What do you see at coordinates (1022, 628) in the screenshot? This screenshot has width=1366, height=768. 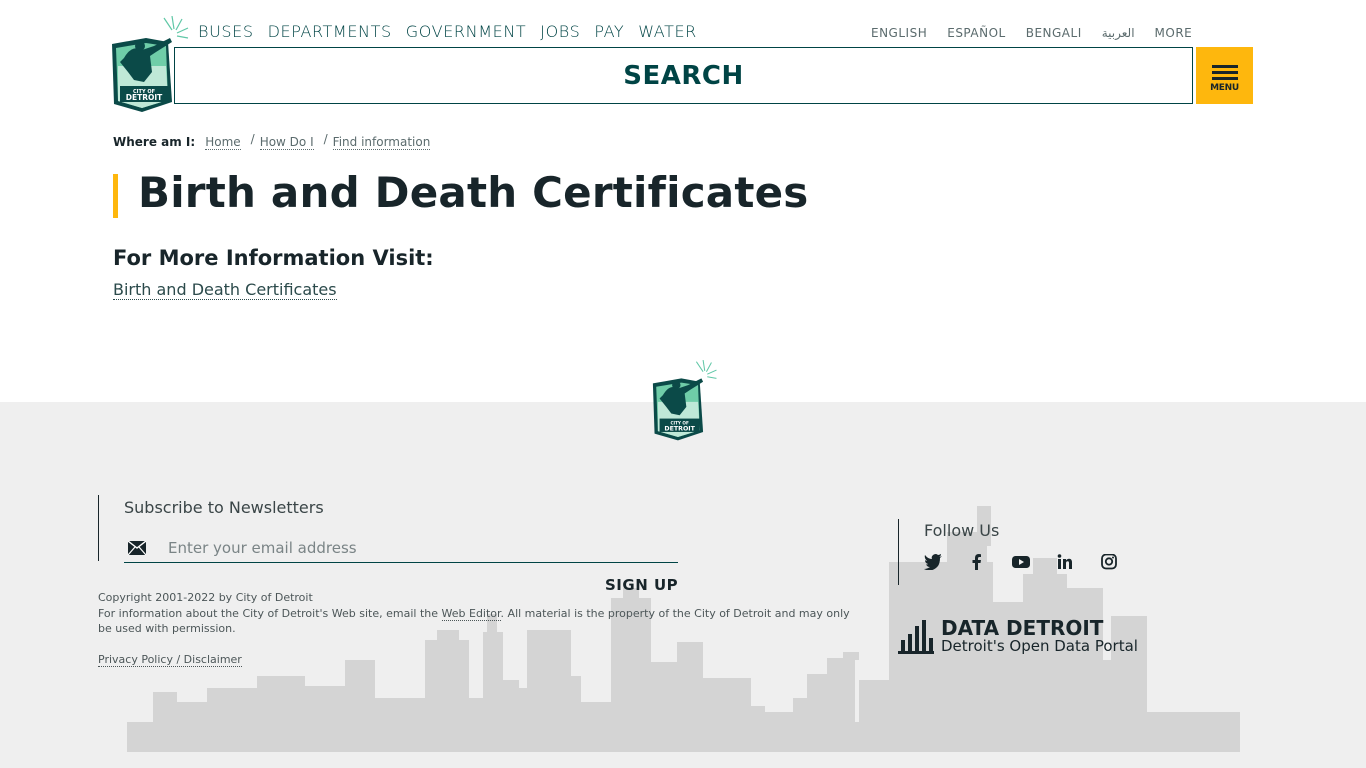 I see `data-detroit-title: DATA DETROIT` at bounding box center [1022, 628].